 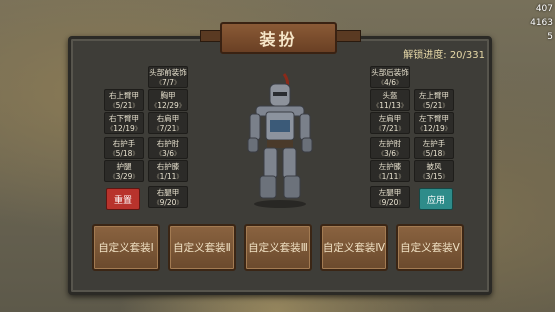 I want to click on slot-left-lower-arm: 左下臂甲12/19, so click(x=434, y=123).